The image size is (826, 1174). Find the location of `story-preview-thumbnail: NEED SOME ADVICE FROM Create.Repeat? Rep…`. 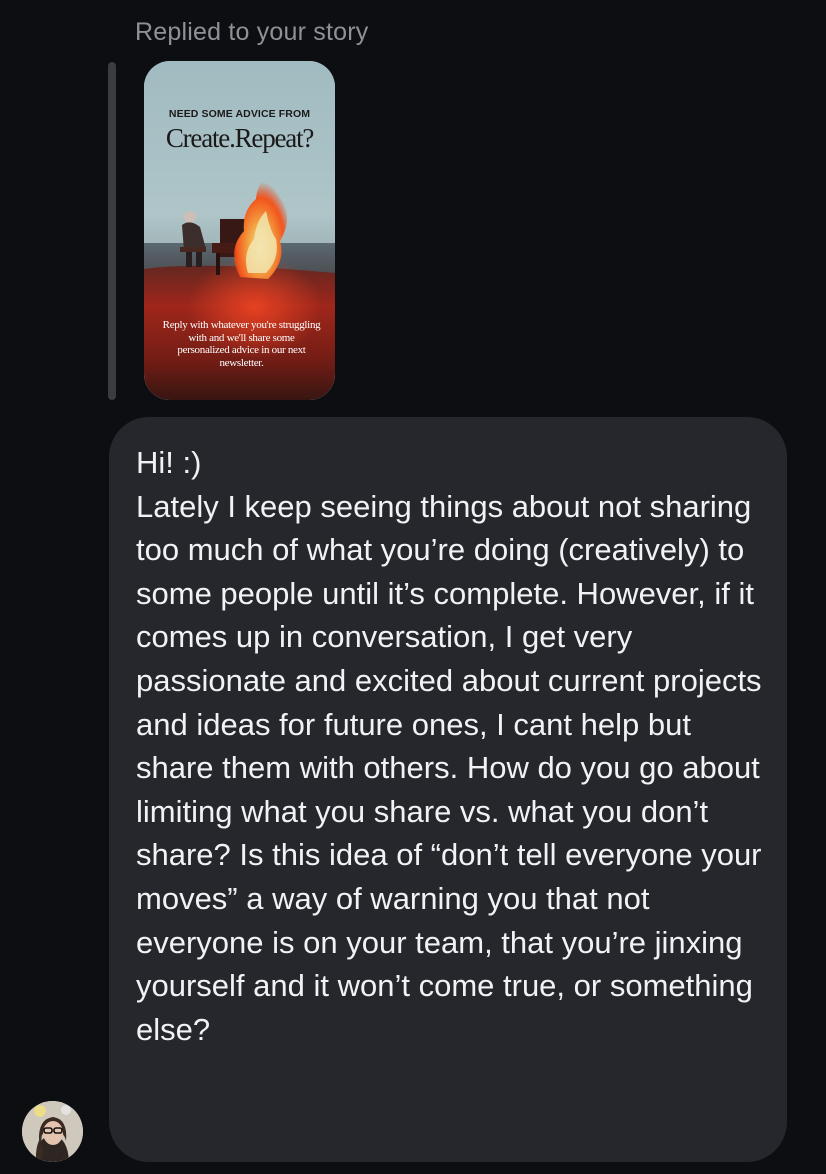

story-preview-thumbnail: NEED SOME ADVICE FROM Create.Repeat? Rep… is located at coordinates (239, 230).